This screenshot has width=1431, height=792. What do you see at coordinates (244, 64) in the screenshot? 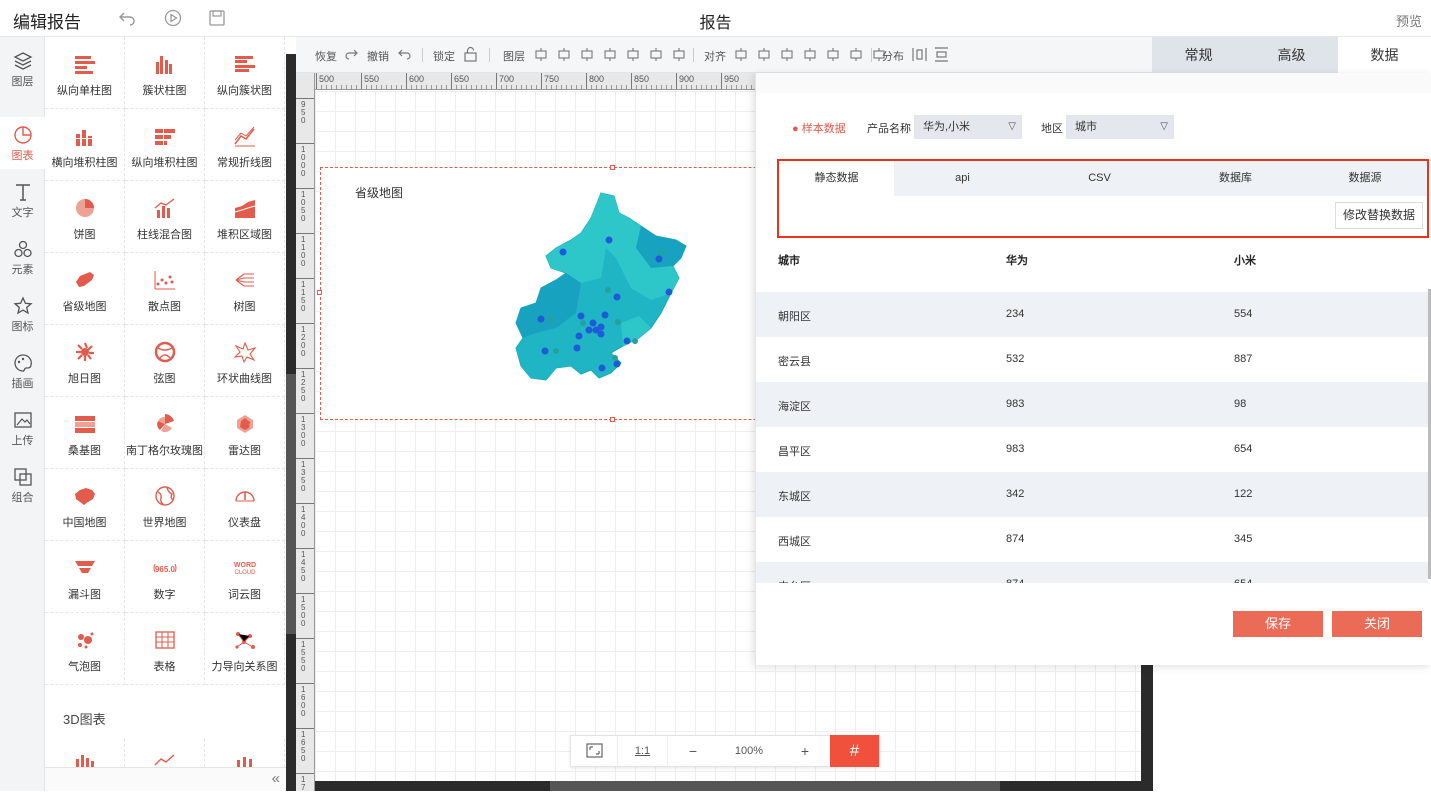
I see `hcluster-icon` at bounding box center [244, 64].